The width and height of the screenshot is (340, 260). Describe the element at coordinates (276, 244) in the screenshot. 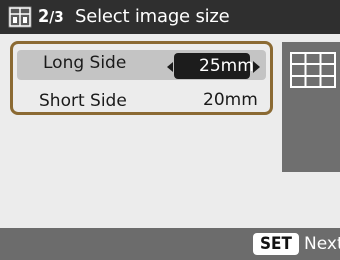

I see `set-button: SET` at that location.